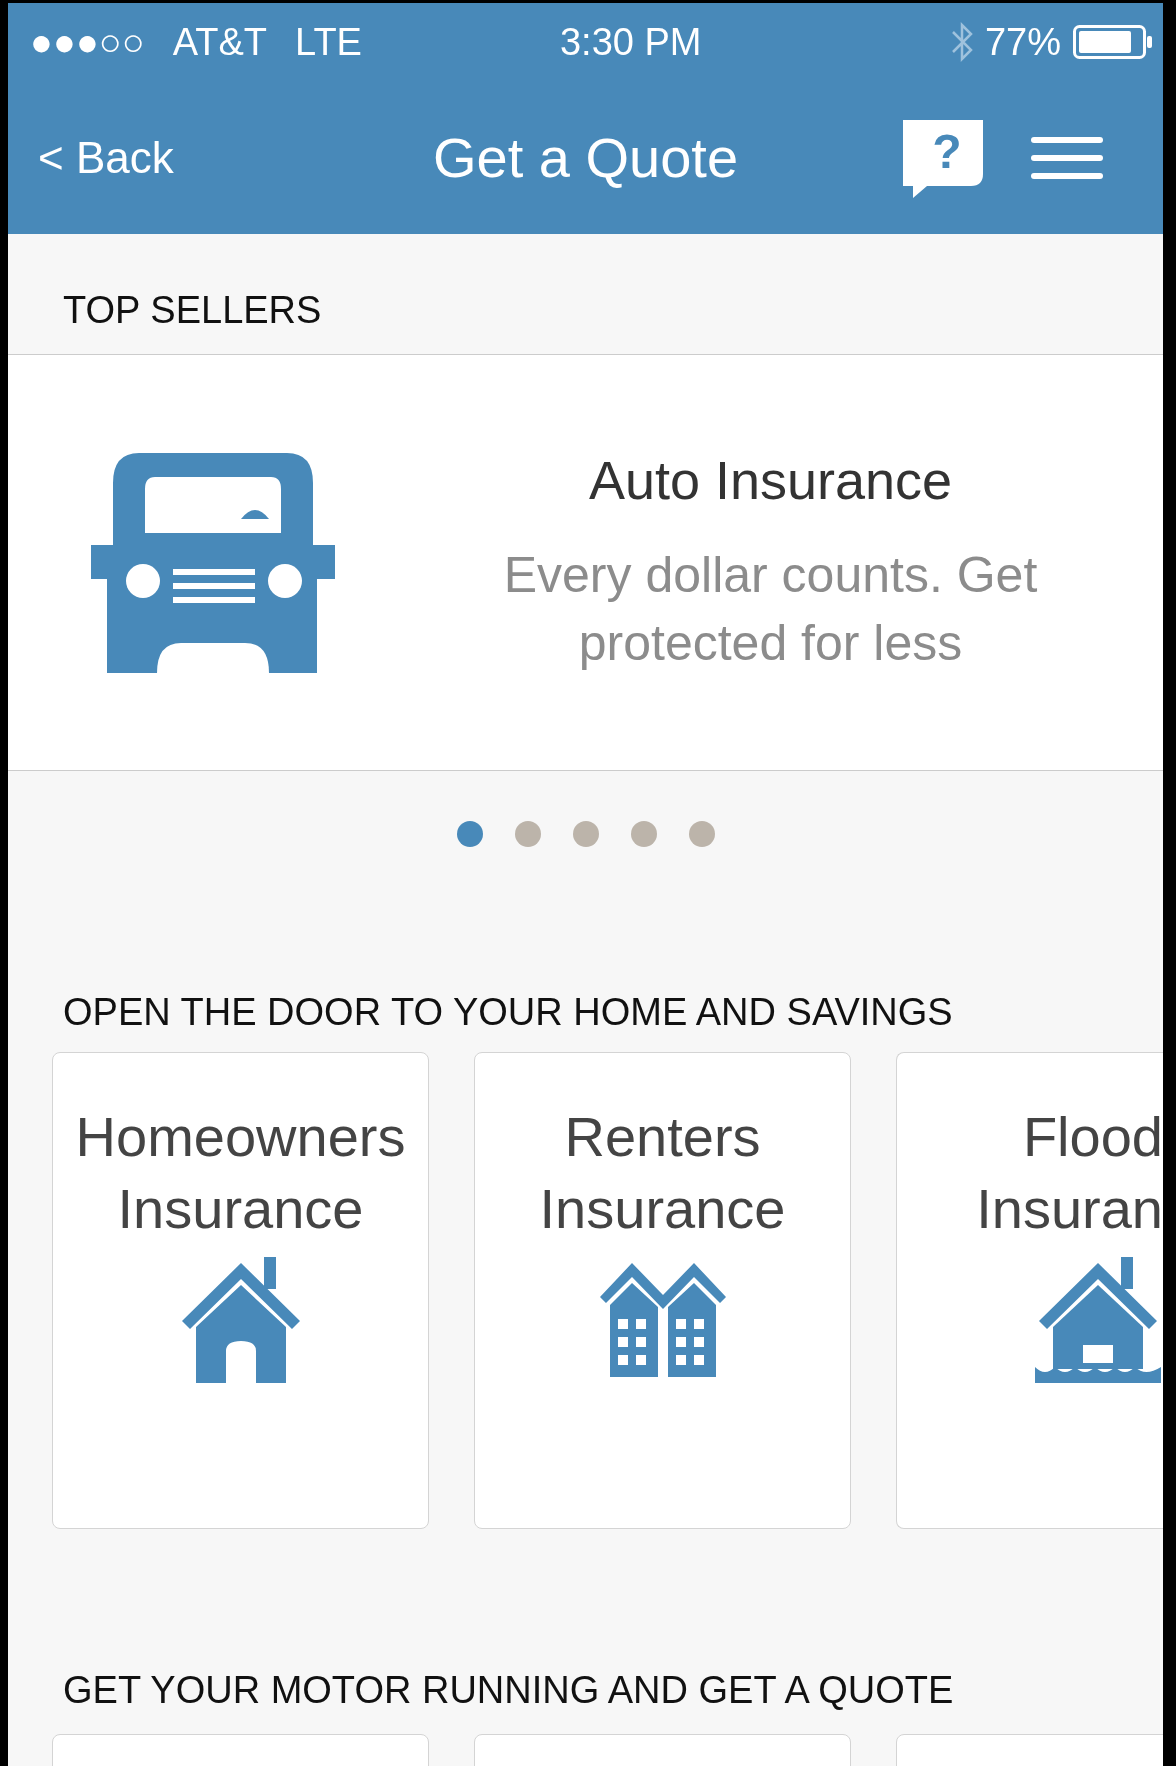 This screenshot has height=1766, width=1176. Describe the element at coordinates (662, 1173) in the screenshot. I see `card-title: Renters Insurance` at that location.